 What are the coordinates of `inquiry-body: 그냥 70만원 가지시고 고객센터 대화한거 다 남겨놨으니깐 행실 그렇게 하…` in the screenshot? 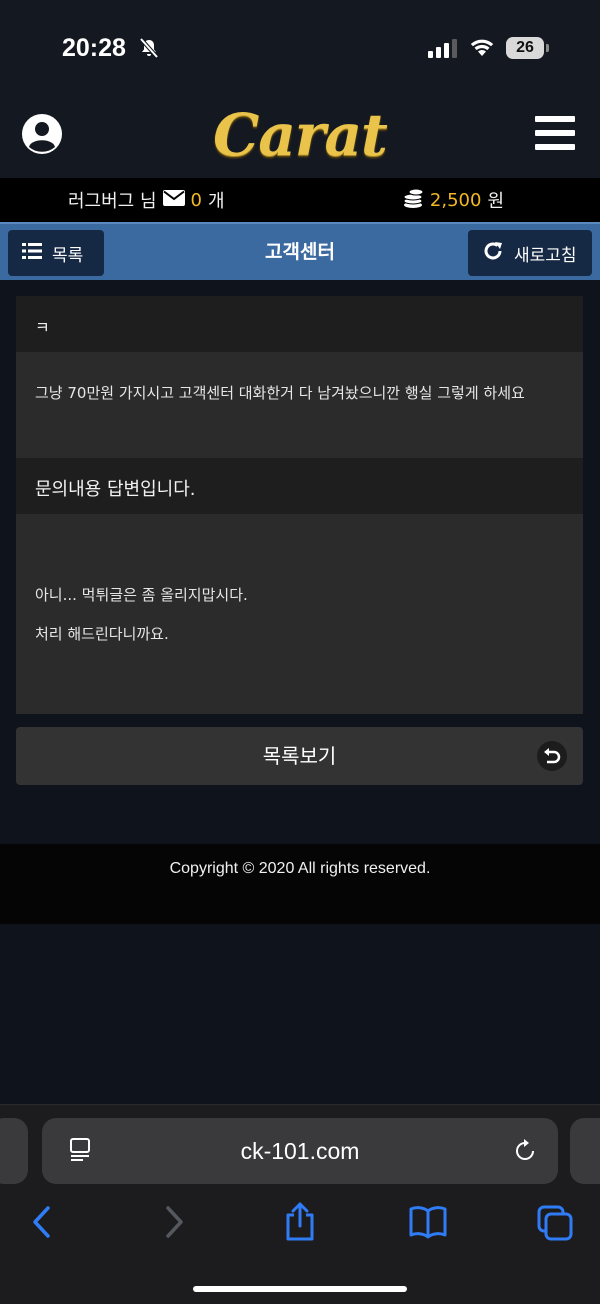 It's located at (280, 393).